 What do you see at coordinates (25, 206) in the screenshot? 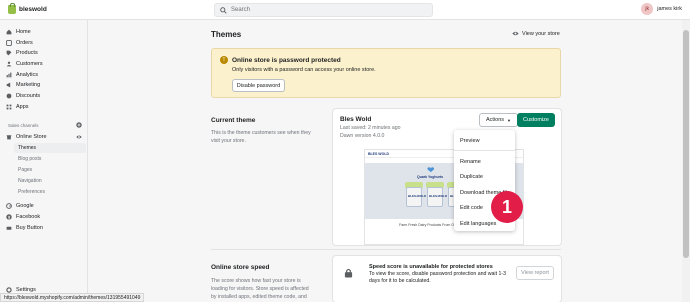
I see `sidebar-item-label: Google` at bounding box center [25, 206].